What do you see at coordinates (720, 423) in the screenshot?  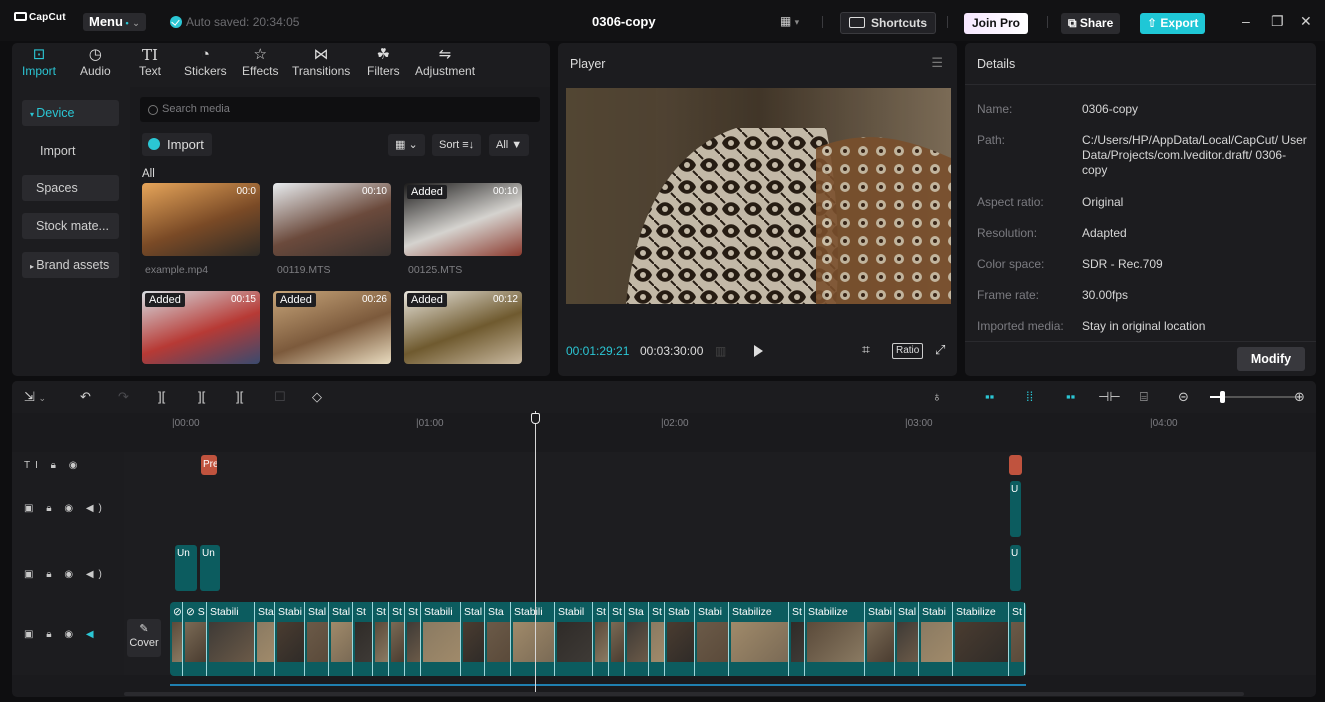 I see `time-ruler: |00:00 |01:00 |02:00 |03:00 |04:00` at bounding box center [720, 423].